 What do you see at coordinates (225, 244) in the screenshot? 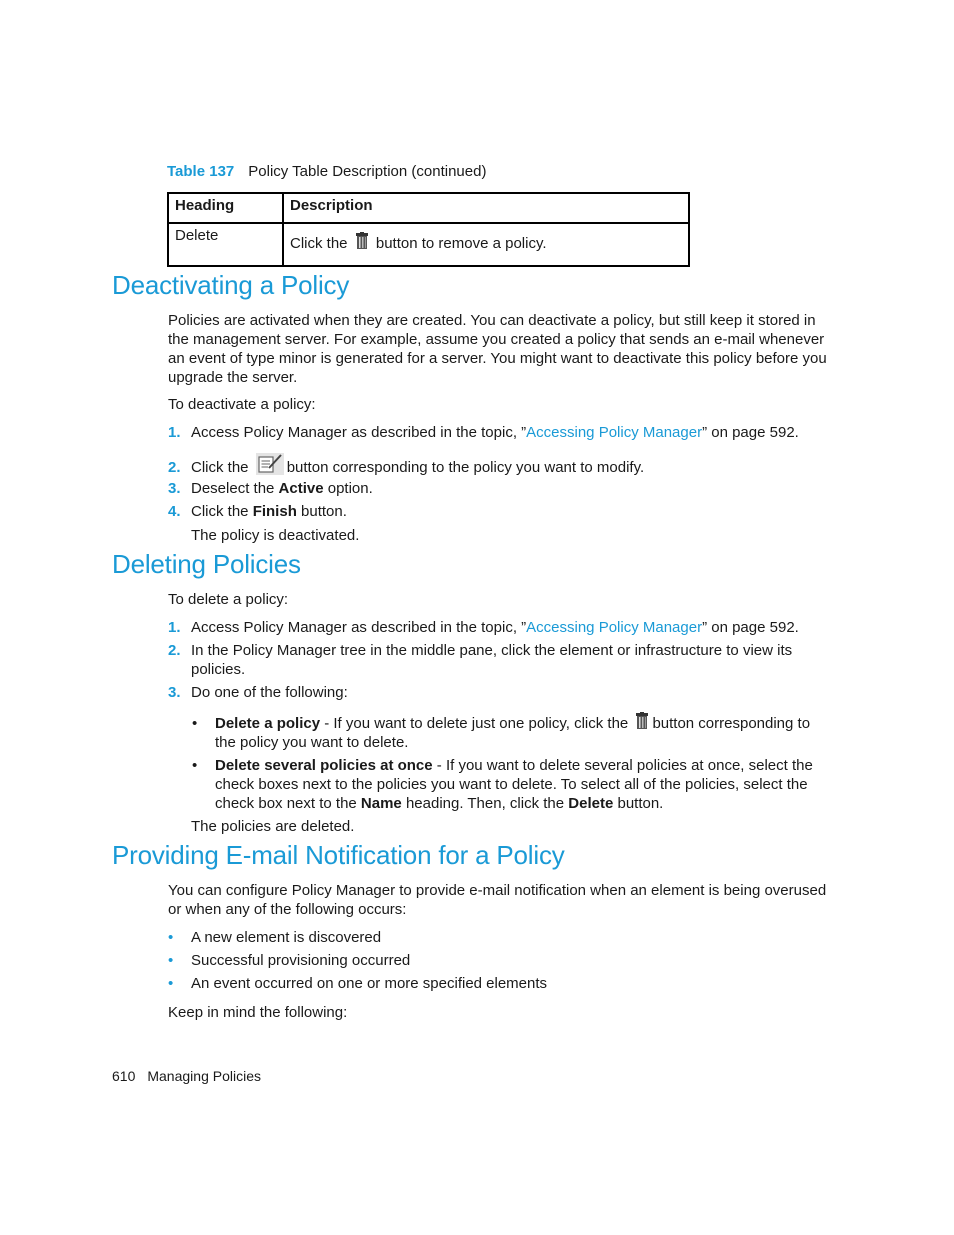
I see `table-cell-heading: Delete` at bounding box center [225, 244].